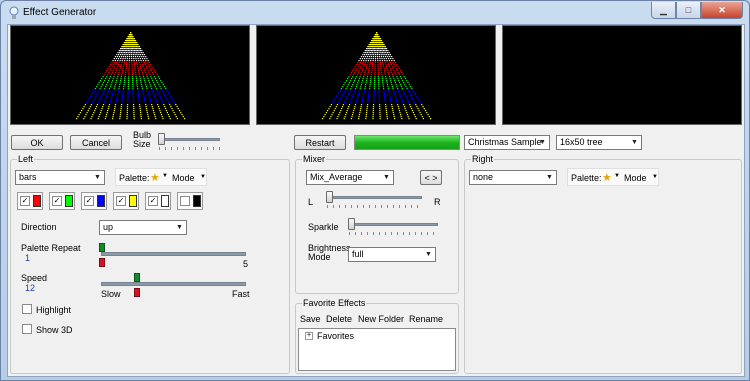 The image size is (750, 381). I want to click on left-effect-select: bars ▼, so click(60, 177).